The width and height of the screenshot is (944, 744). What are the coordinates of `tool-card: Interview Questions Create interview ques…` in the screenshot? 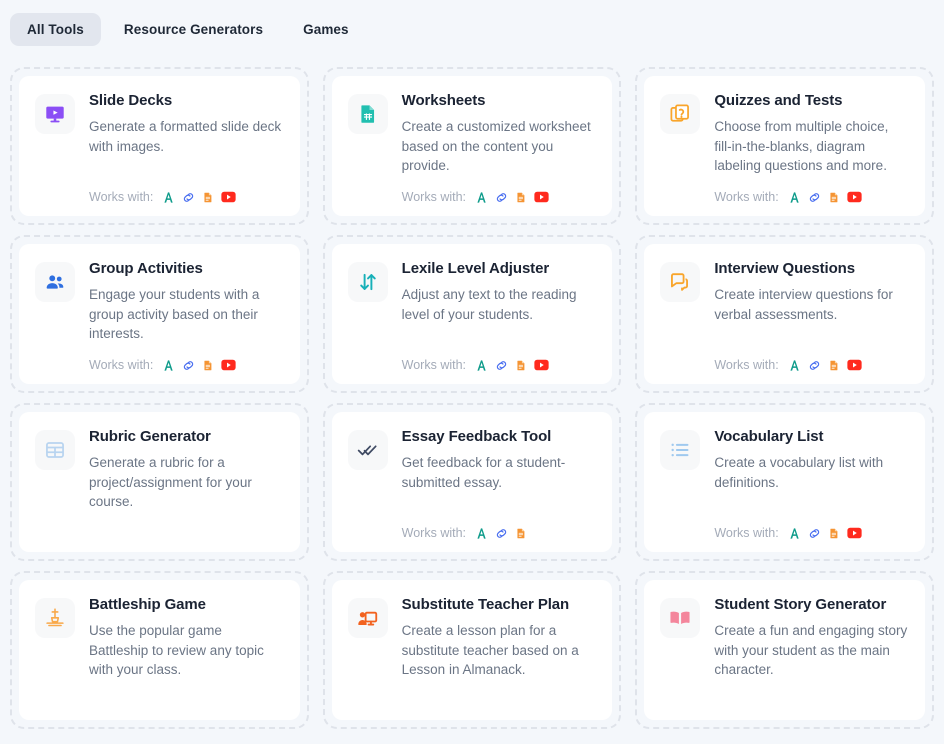 It's located at (784, 314).